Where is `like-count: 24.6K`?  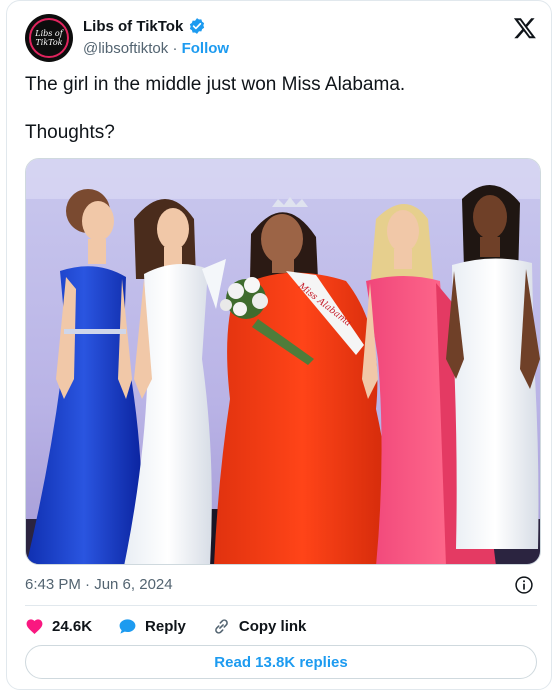 like-count: 24.6K is located at coordinates (72, 626).